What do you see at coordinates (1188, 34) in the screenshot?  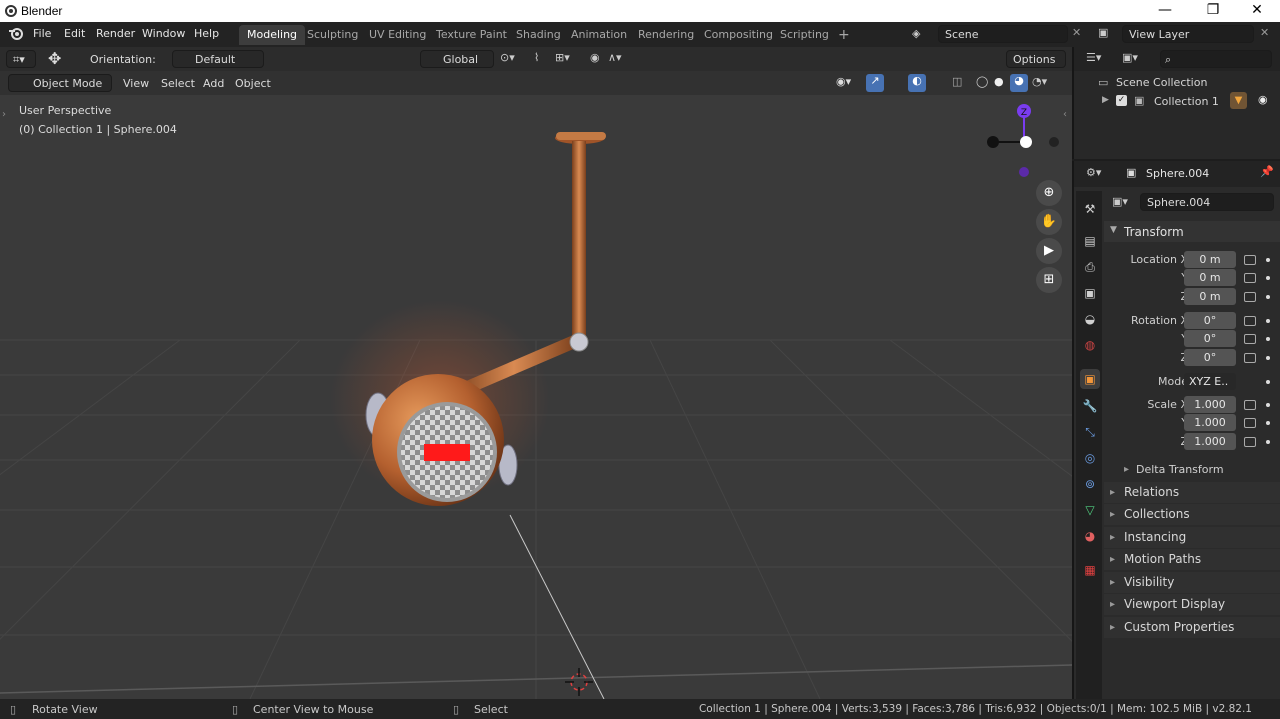 I see `view-layer-selector: View Layer` at bounding box center [1188, 34].